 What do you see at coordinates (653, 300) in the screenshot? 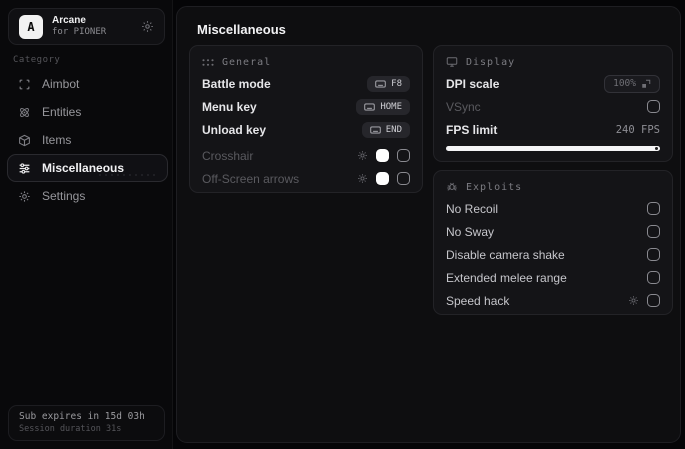
I see `speed-hack-checkbox` at bounding box center [653, 300].